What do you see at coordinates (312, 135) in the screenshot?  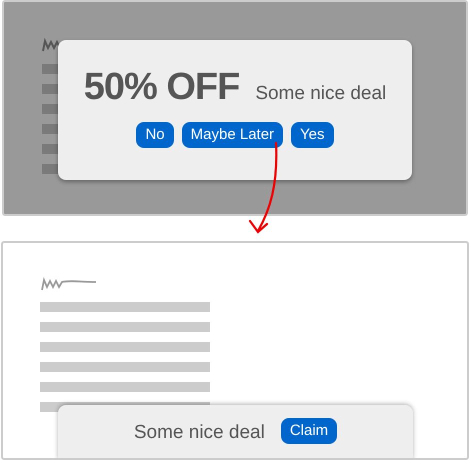 I see `choice-button: Yes` at bounding box center [312, 135].